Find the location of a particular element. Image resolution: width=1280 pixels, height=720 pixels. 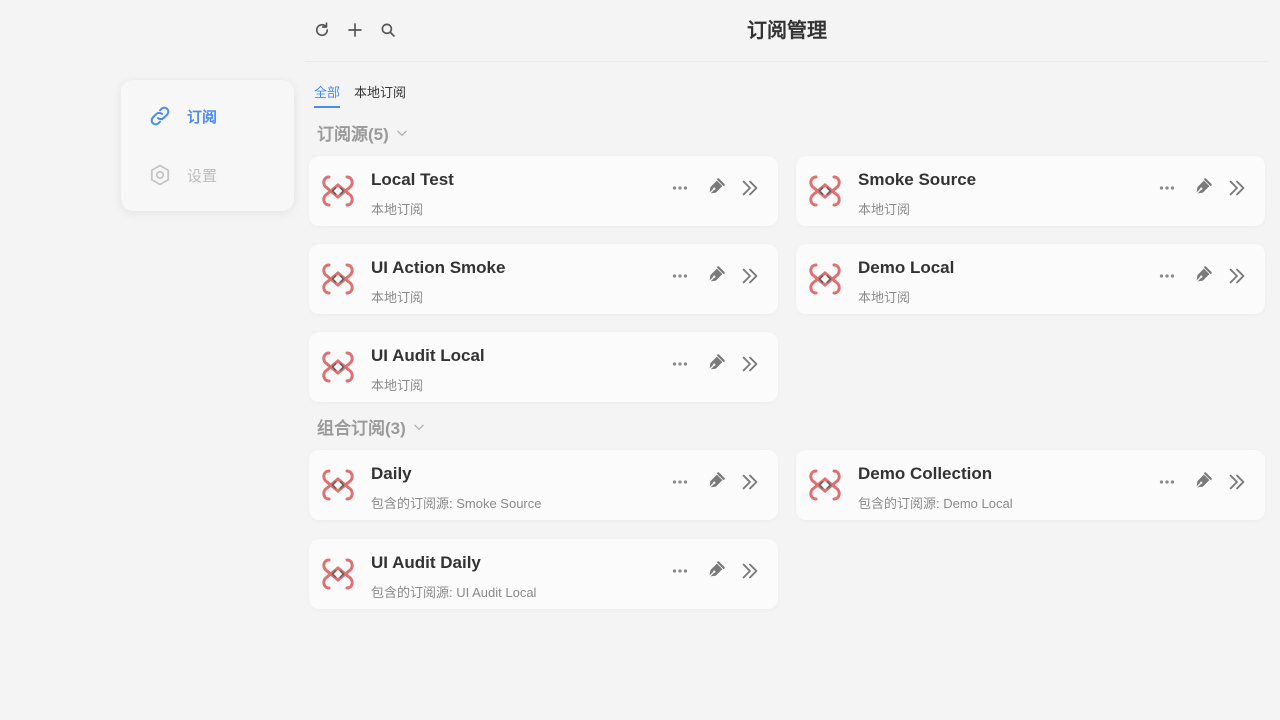

card-subtitle: 包含的订阅源: Demo Local is located at coordinates (935, 503).